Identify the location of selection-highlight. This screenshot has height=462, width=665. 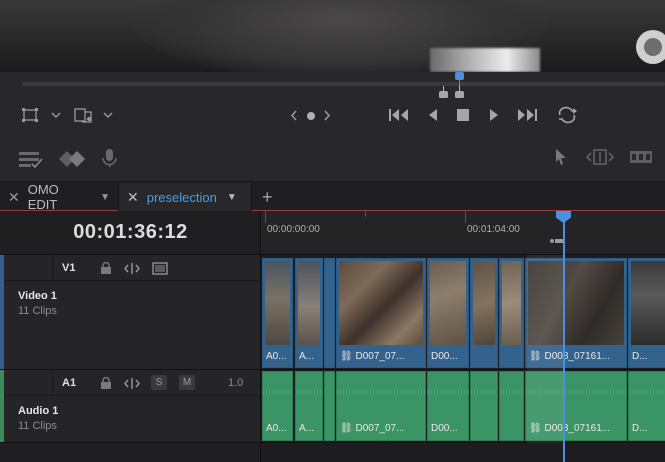
(546, 349).